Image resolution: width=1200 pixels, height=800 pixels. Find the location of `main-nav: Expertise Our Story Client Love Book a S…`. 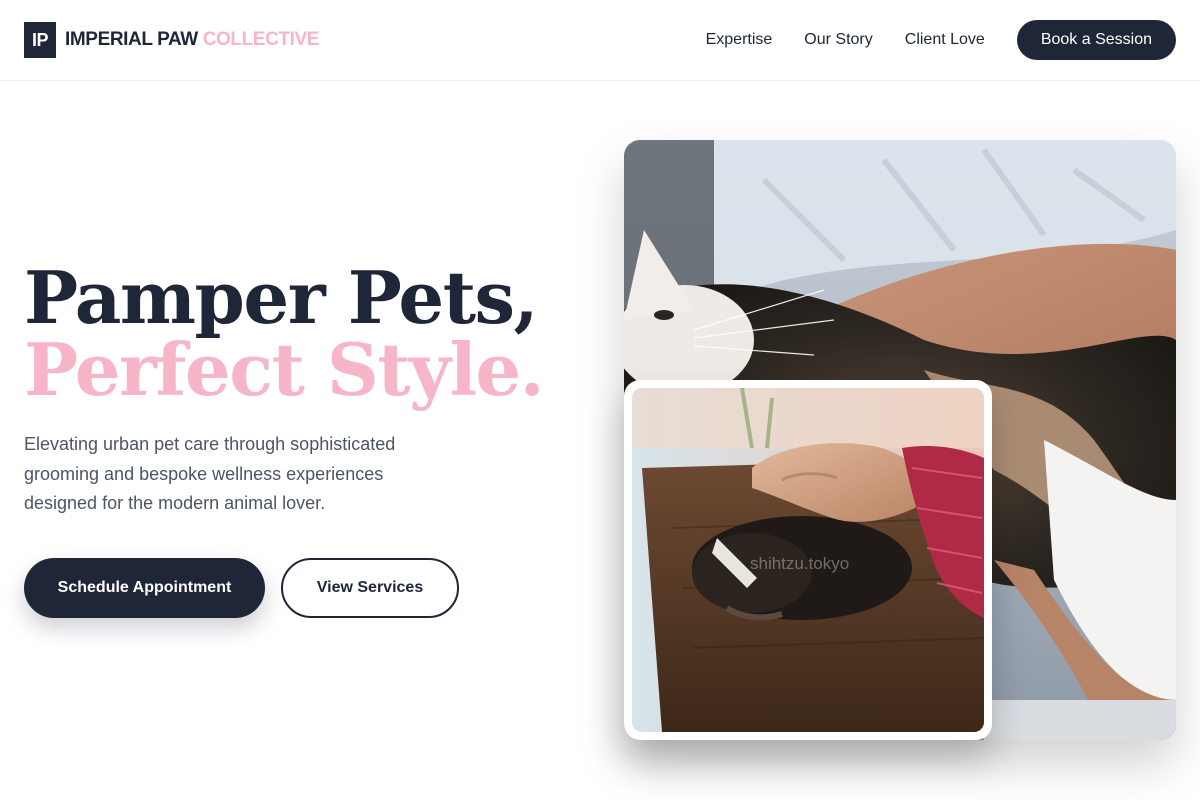

main-nav: Expertise Our Story Client Love Book a S… is located at coordinates (941, 40).